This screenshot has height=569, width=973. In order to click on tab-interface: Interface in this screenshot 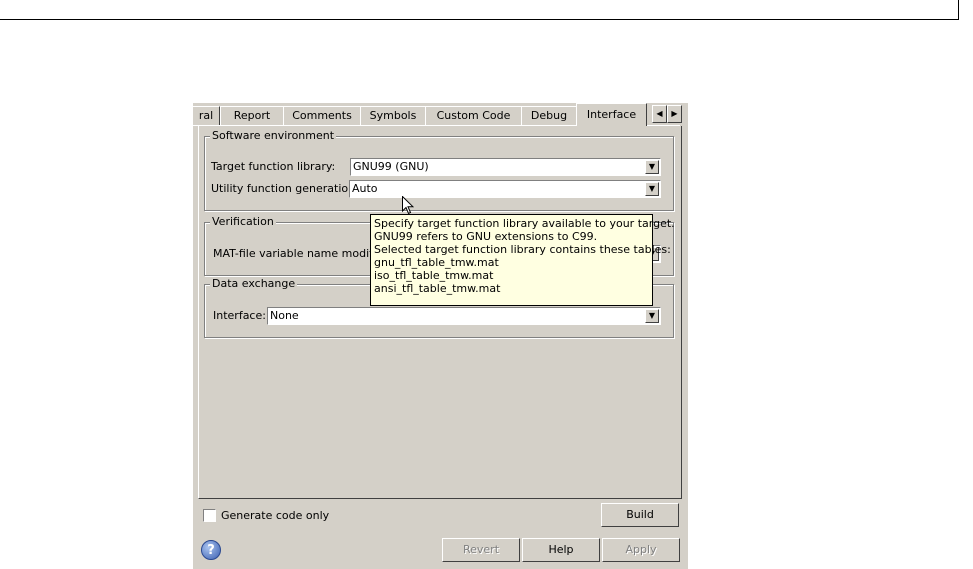, I will do `click(611, 114)`.